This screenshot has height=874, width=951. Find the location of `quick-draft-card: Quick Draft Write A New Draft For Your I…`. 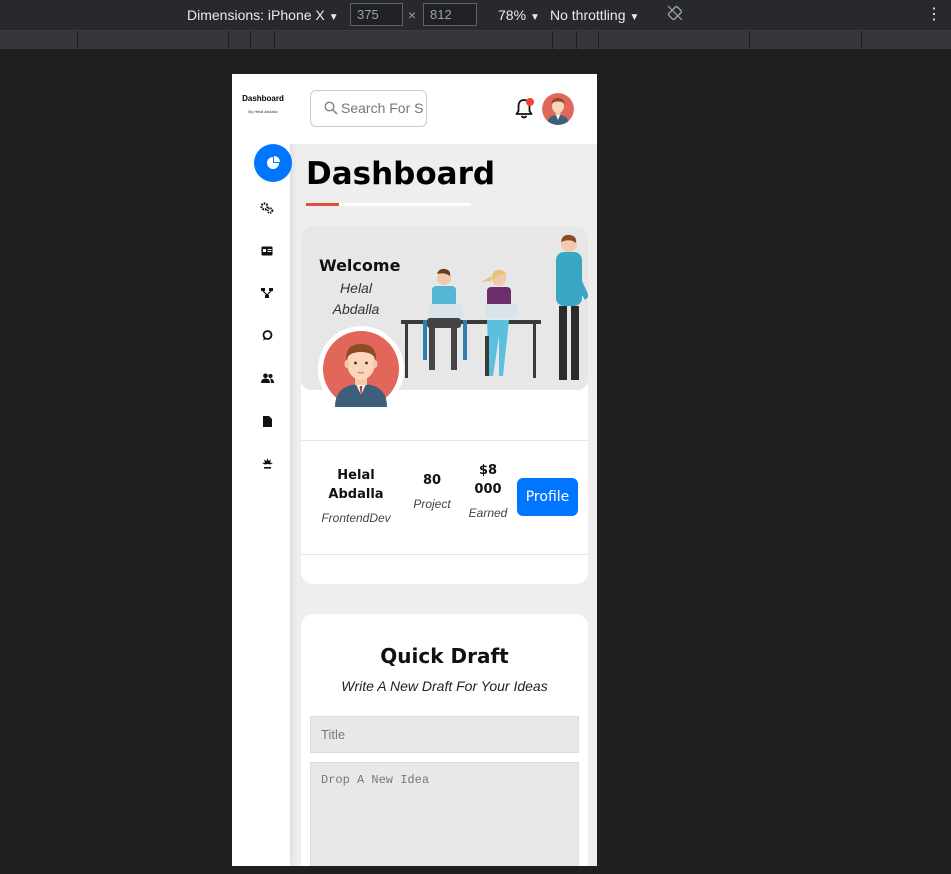

quick-draft-card: Quick Draft Write A New Draft For Your I… is located at coordinates (444, 740).